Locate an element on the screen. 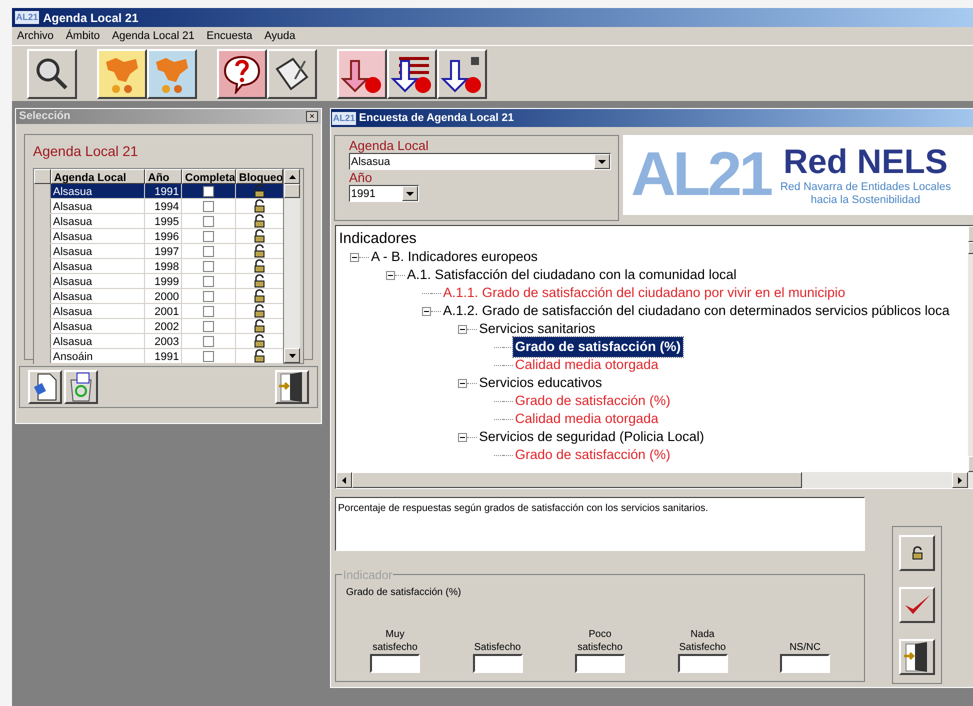 The height and width of the screenshot is (706, 973). tree-item: A - B. Indicadores europeos is located at coordinates (454, 257).